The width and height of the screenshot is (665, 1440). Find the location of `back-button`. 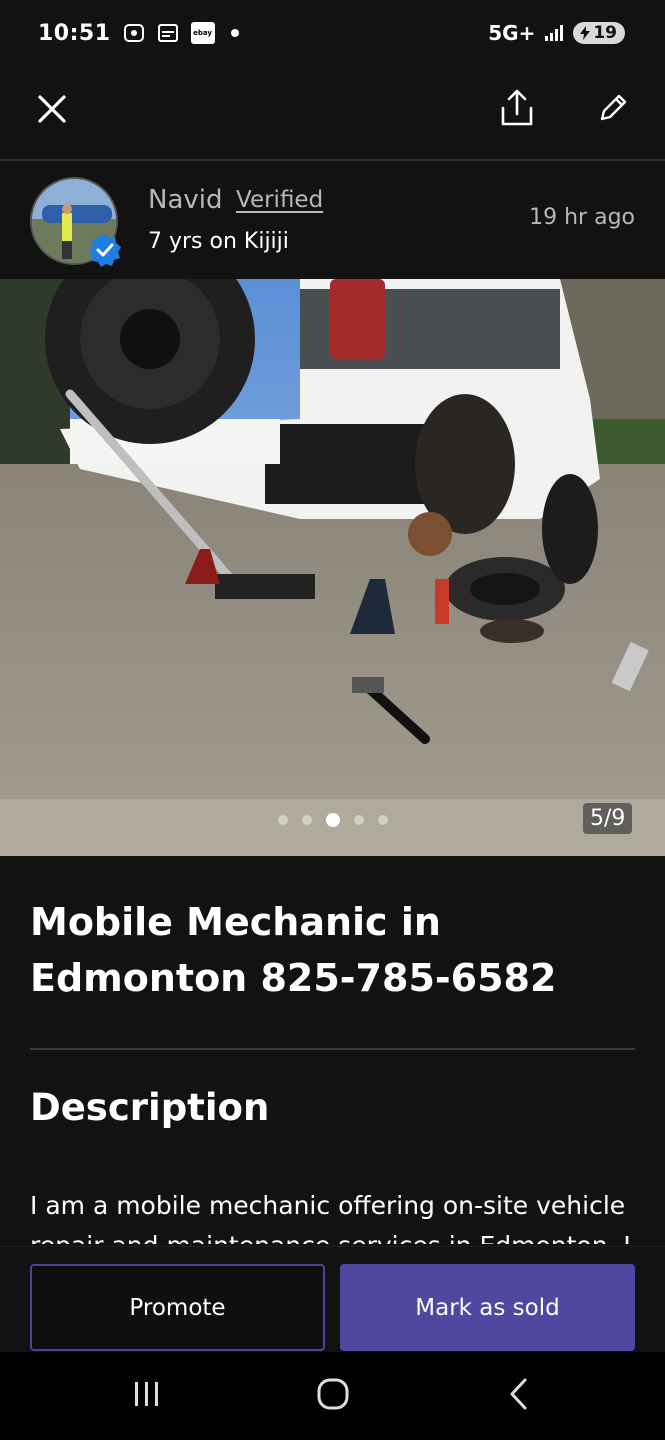

back-button is located at coordinates (519, 1394).